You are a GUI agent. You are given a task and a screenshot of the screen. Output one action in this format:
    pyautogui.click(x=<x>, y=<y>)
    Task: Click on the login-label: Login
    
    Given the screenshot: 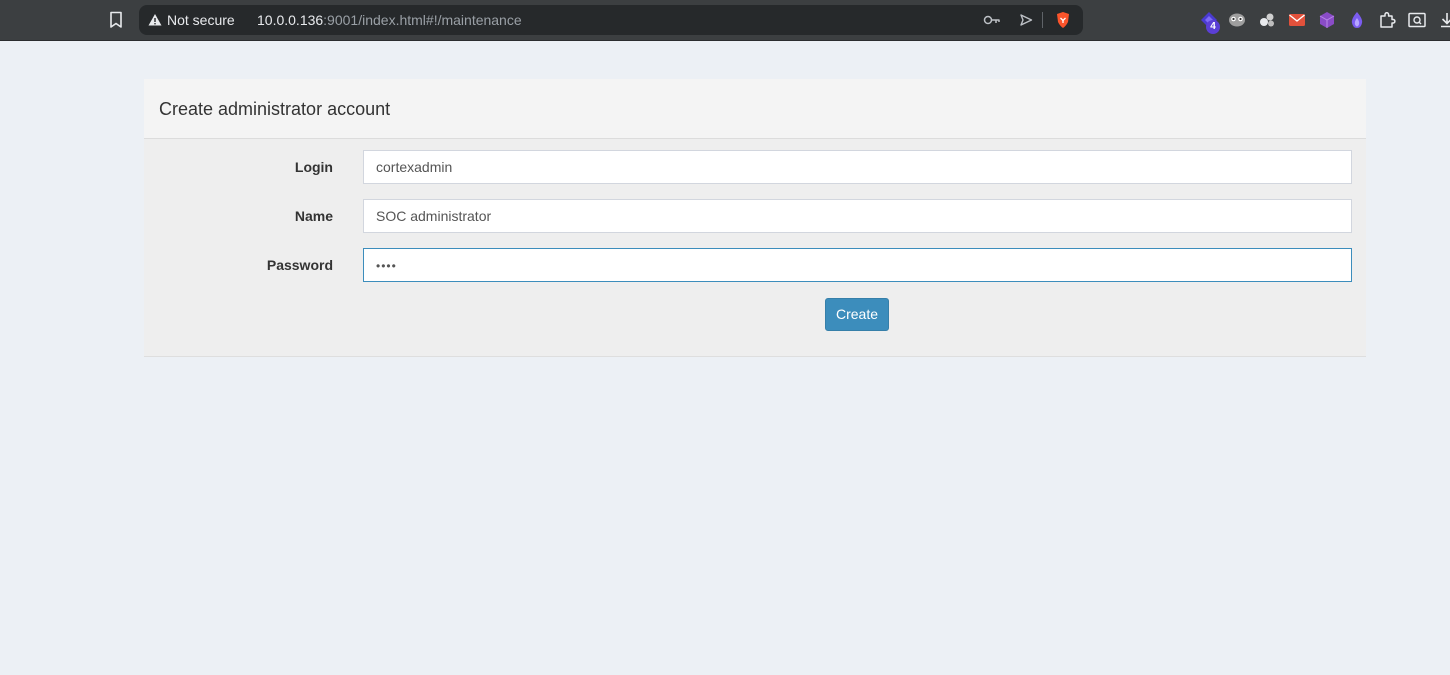 What is the action you would take?
    pyautogui.click(x=313, y=167)
    